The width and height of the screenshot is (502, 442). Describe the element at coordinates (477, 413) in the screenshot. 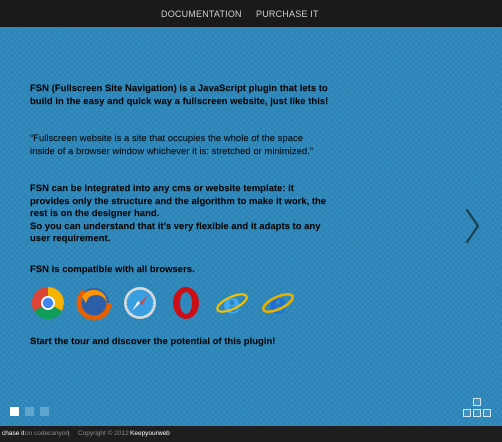

I see `key-down-icon` at that location.